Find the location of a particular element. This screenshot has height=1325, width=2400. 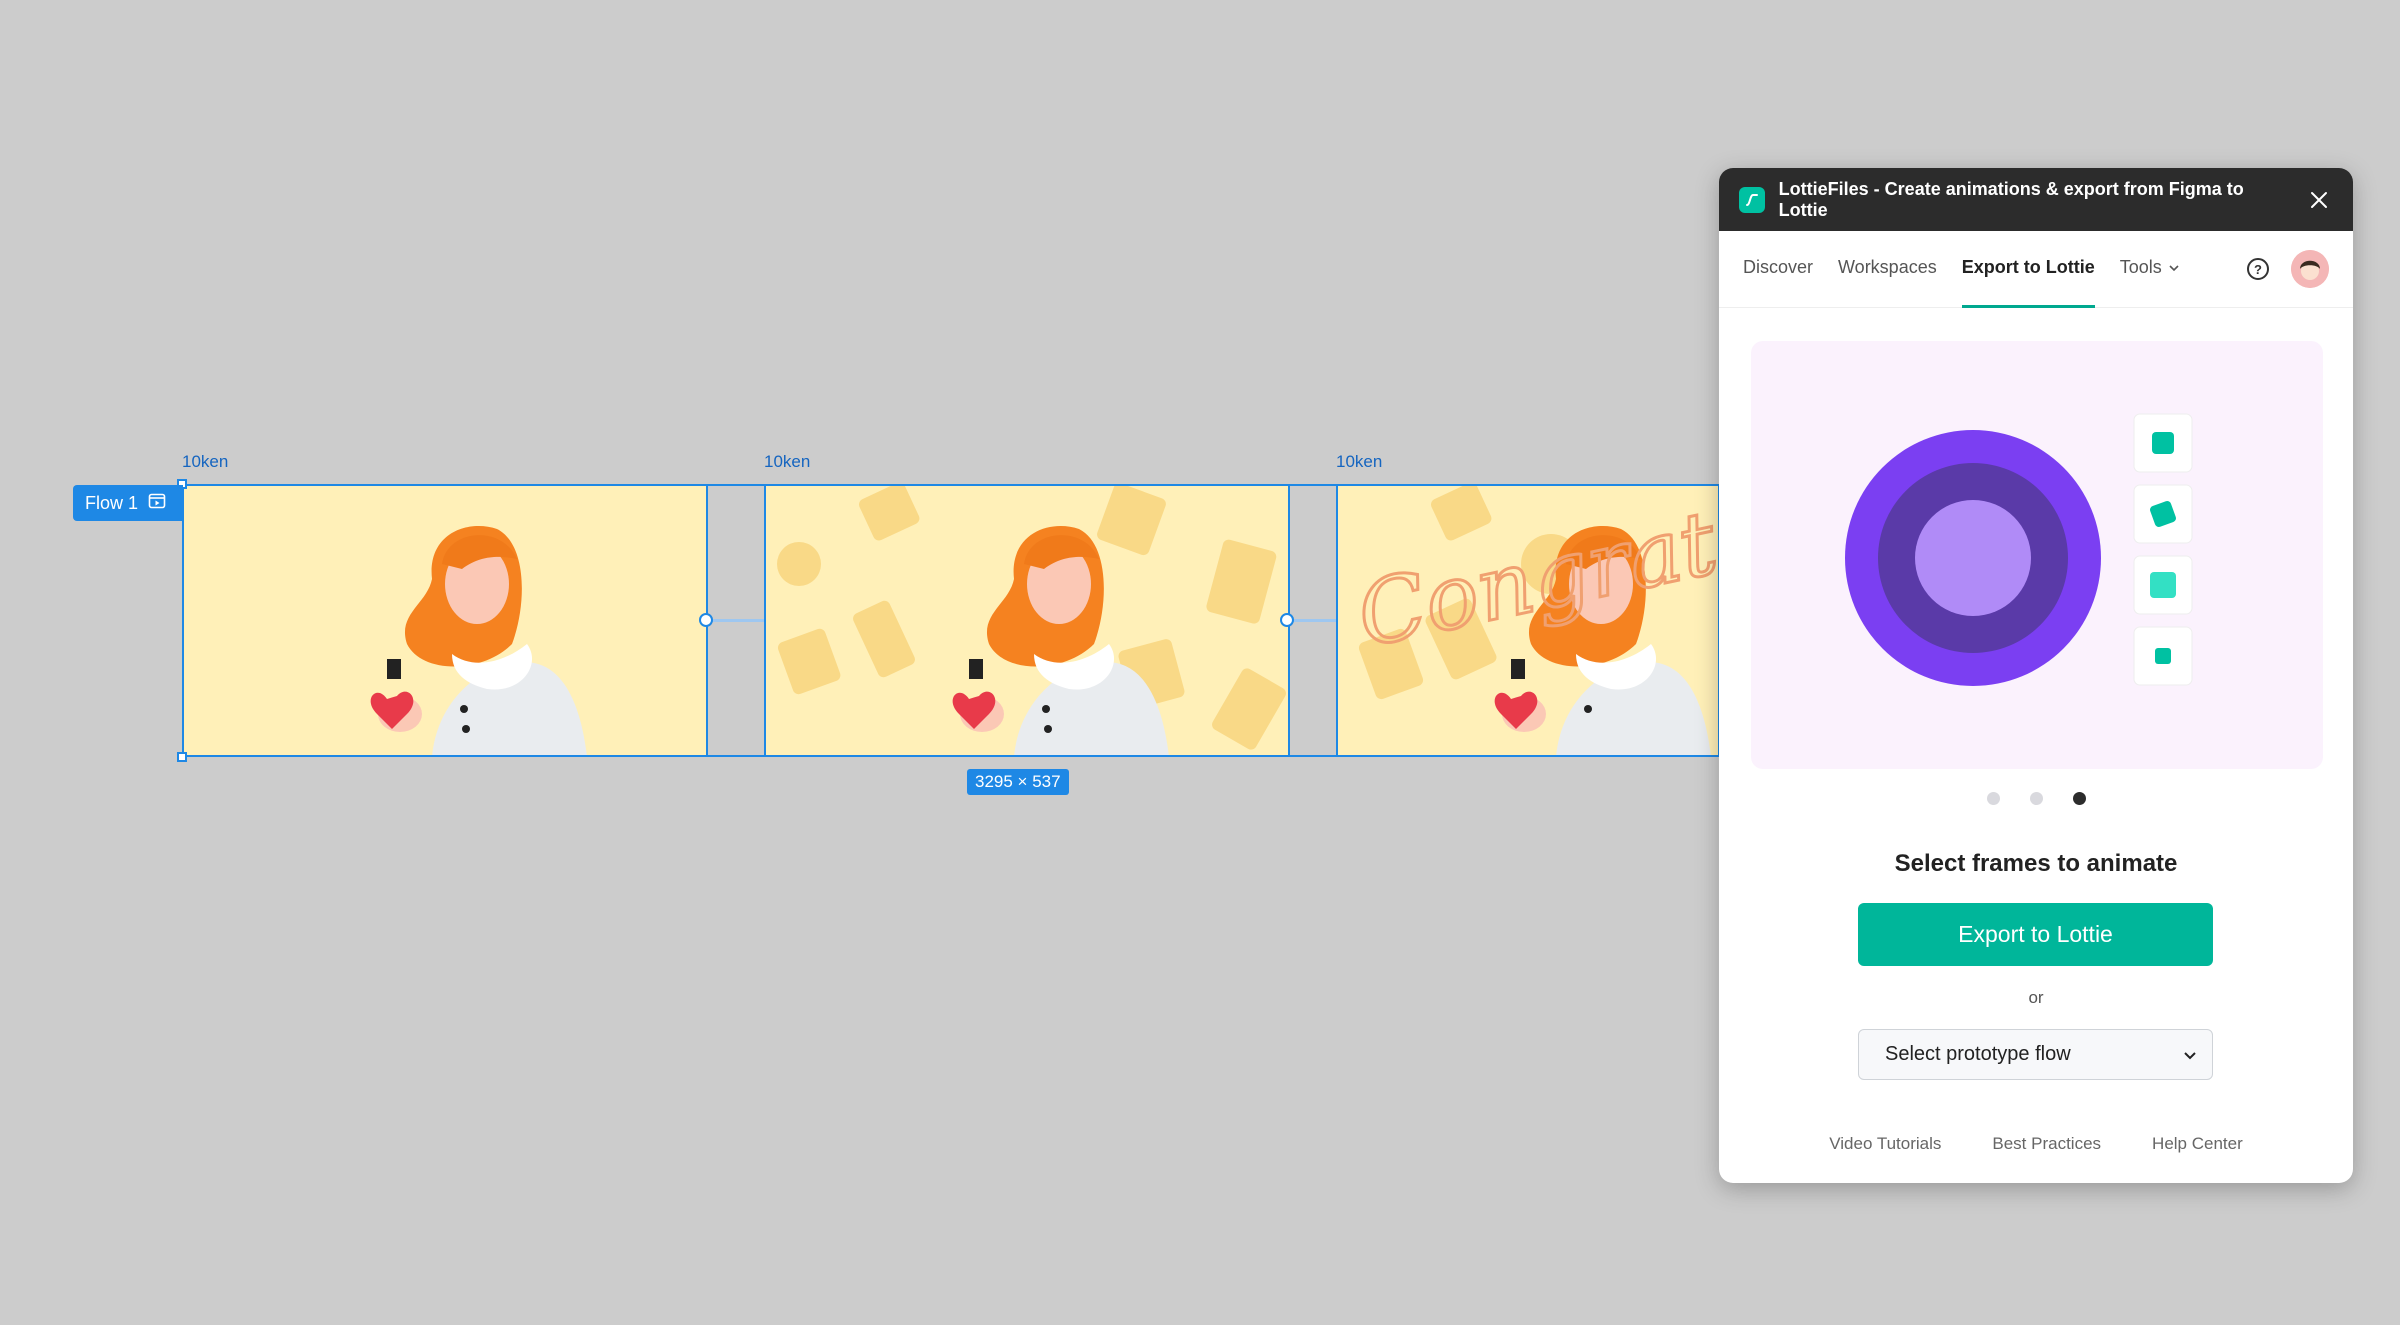

frame-3-illustration: Congrats! is located at coordinates (1528, 620).